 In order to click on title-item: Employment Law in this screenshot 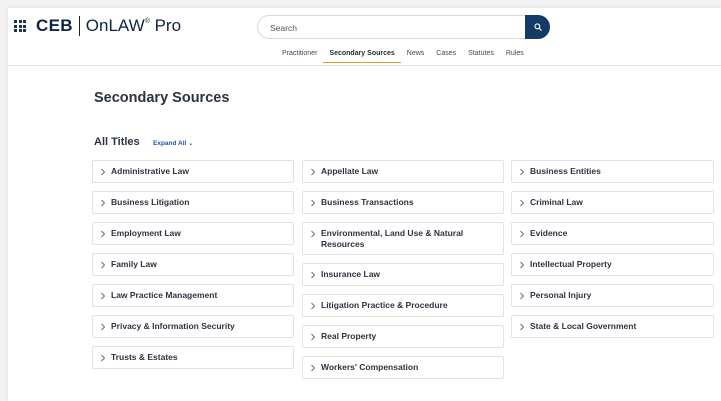, I will do `click(193, 233)`.